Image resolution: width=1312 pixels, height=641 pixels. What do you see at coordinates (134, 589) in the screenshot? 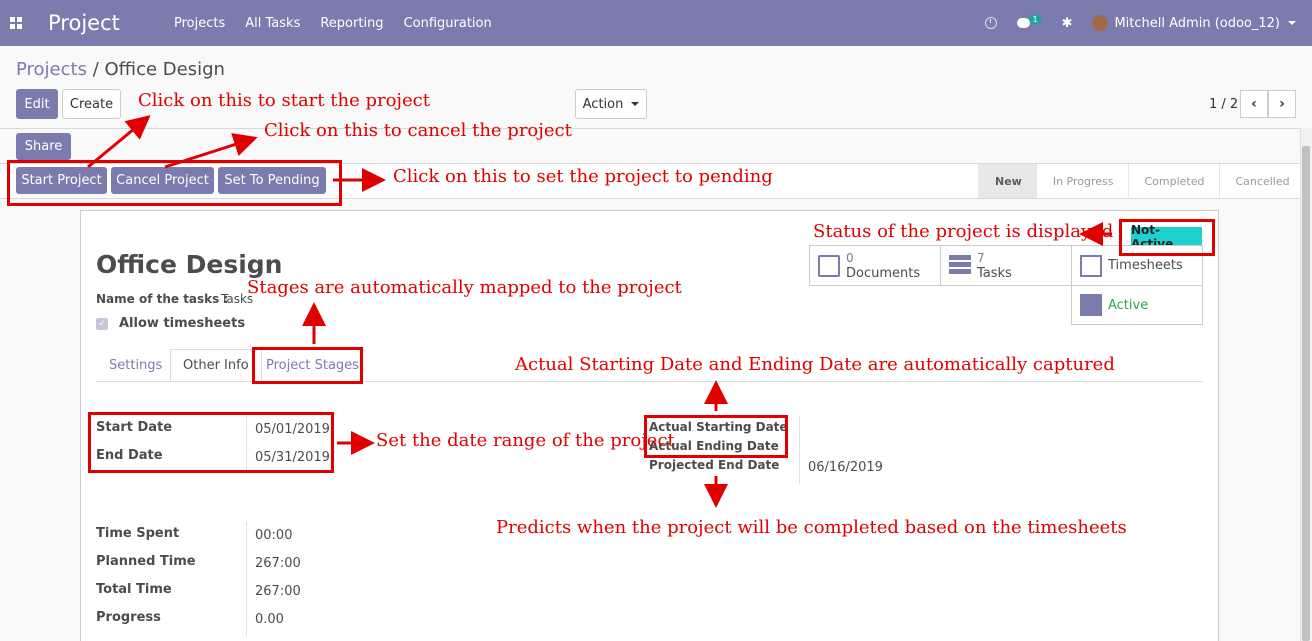
I see `total-time-label: Total Time` at bounding box center [134, 589].